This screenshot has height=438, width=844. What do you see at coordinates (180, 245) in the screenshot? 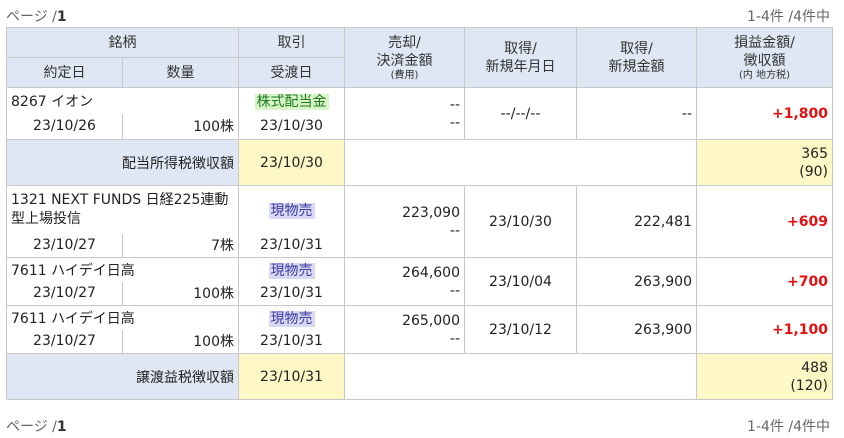
I see `quantity: 7株` at bounding box center [180, 245].